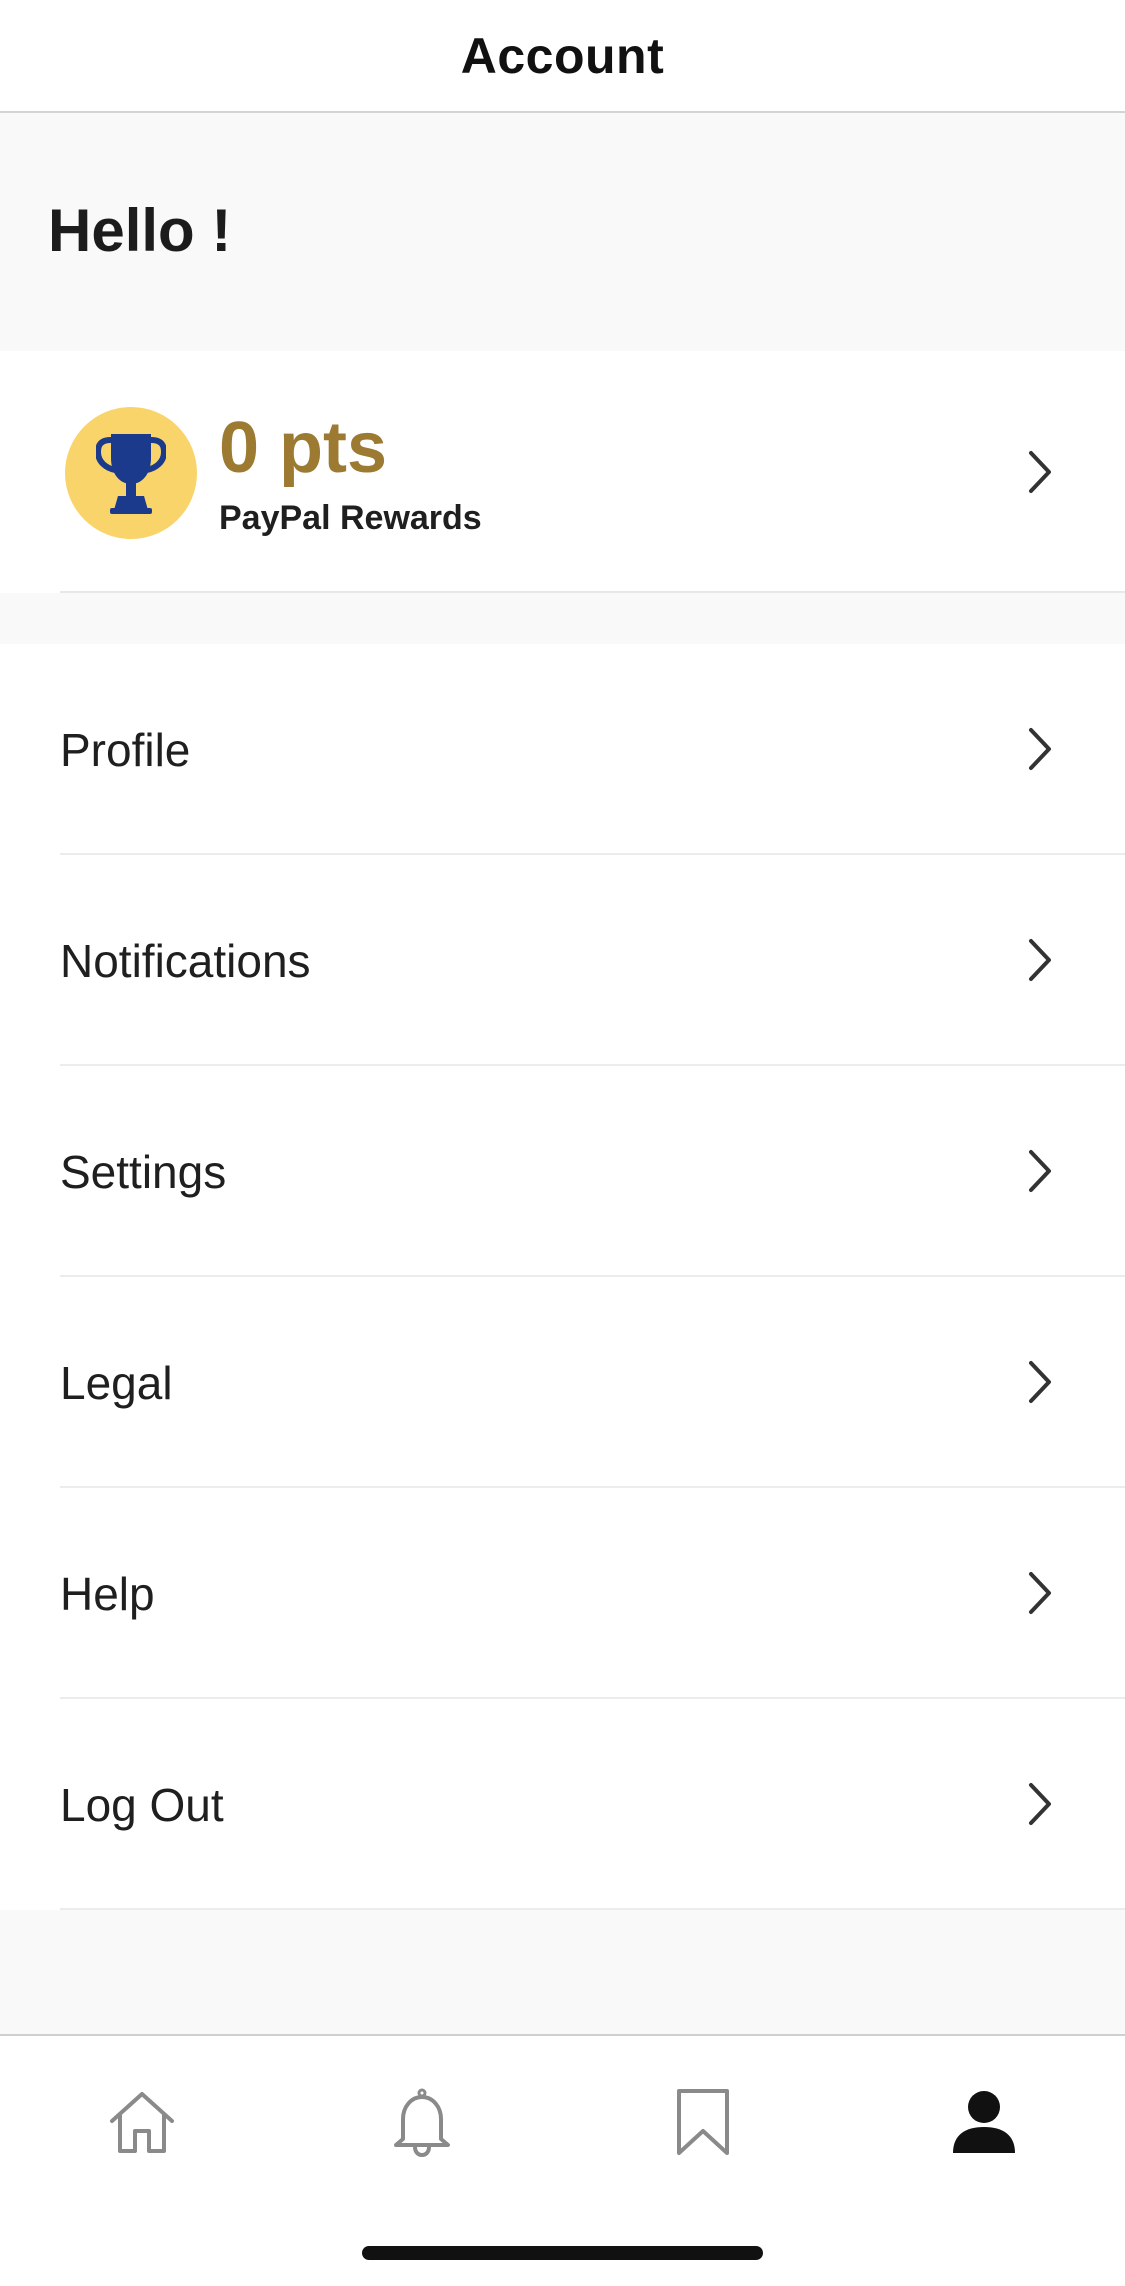  Describe the element at coordinates (592, 1909) in the screenshot. I see `divider` at that location.